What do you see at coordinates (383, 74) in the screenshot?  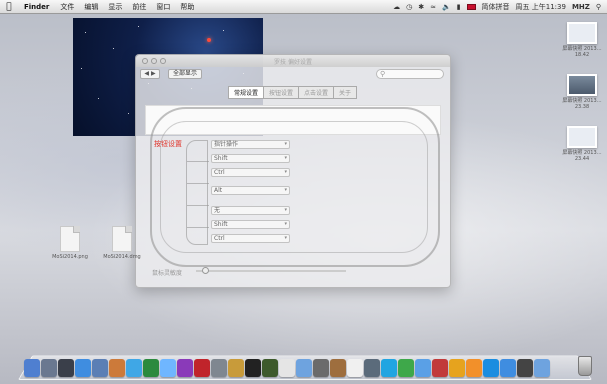 I see `search-icon: ⚲` at bounding box center [383, 74].